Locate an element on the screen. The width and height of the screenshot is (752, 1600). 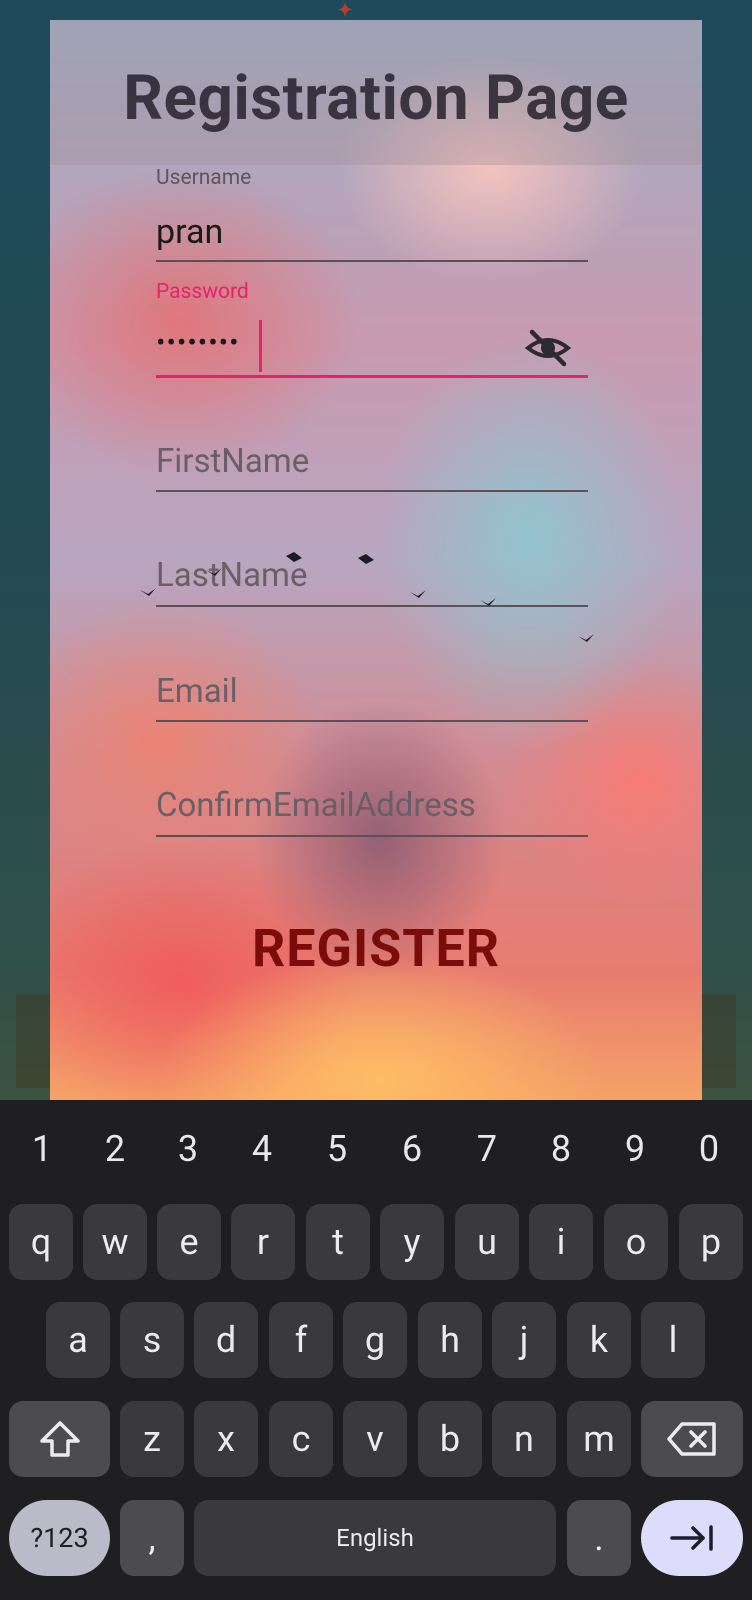
confirm-email-input: ConfirmEmailAddress is located at coordinates (316, 805).